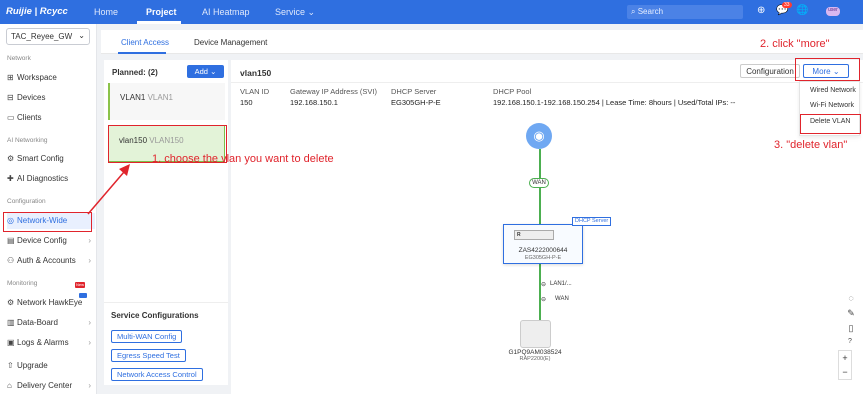  I want to click on annotation-step2: 2. click "more", so click(795, 44).